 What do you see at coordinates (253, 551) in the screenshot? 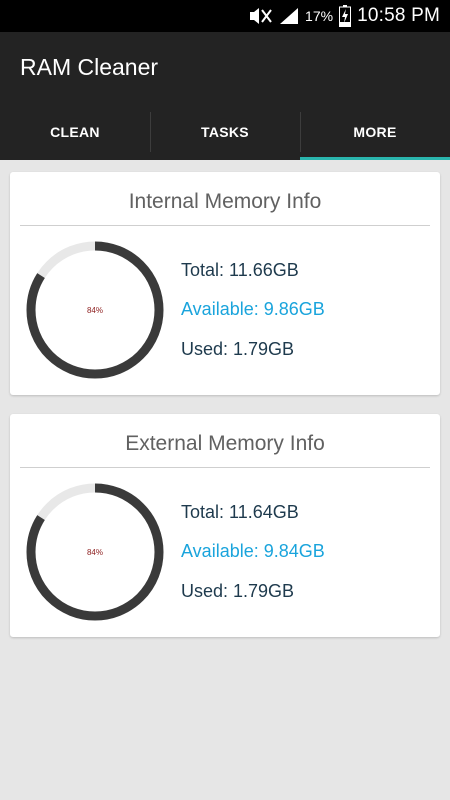
I see `external-available: Available: 9.84GB` at bounding box center [253, 551].